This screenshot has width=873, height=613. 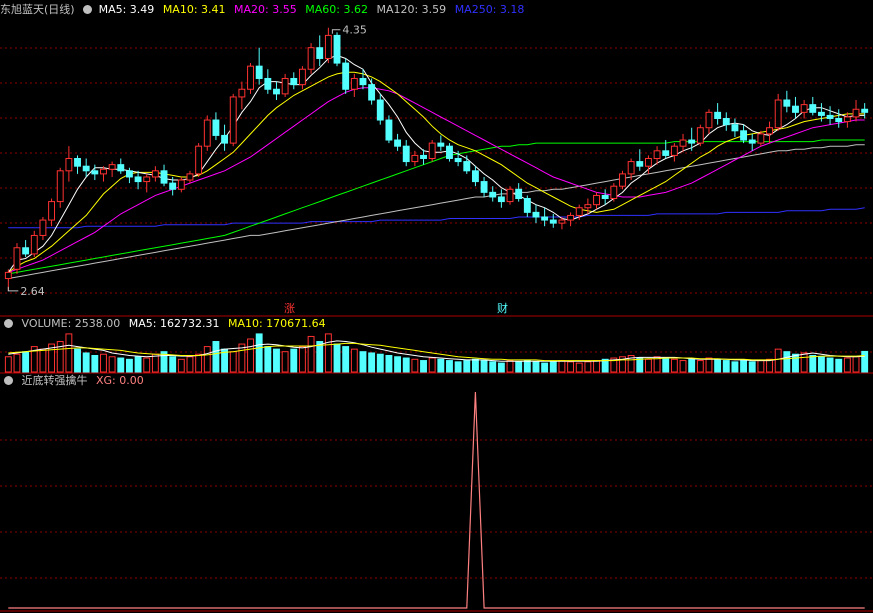 I want to click on price-menu-icon, so click(x=88, y=9).